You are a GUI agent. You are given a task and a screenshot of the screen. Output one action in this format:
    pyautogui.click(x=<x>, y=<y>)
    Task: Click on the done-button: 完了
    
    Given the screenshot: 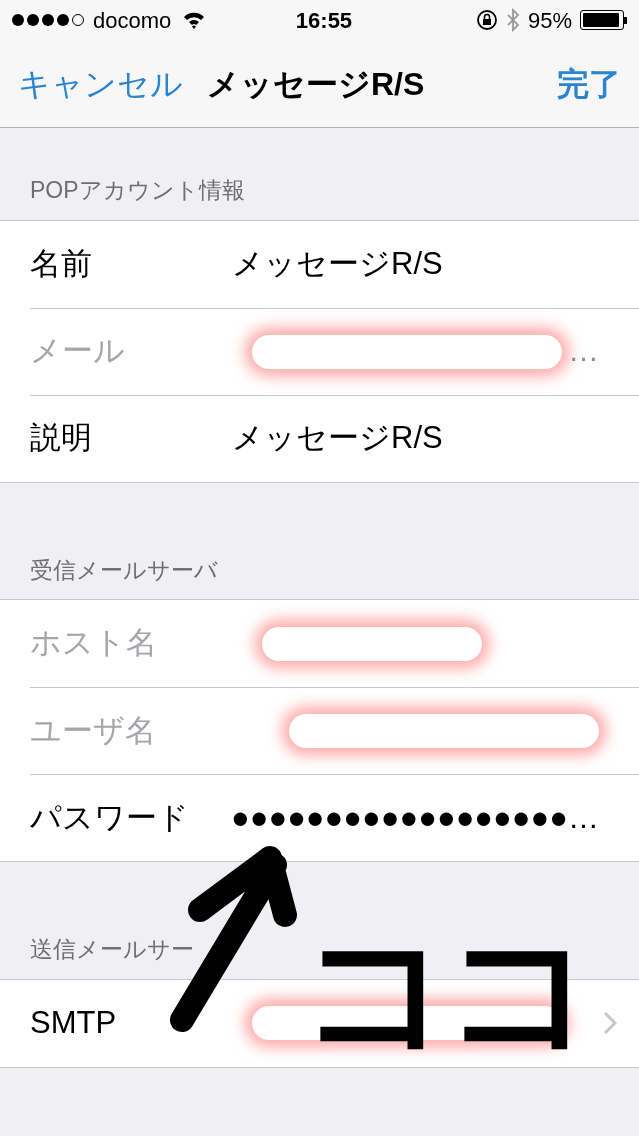 What is the action you would take?
    pyautogui.click(x=589, y=83)
    